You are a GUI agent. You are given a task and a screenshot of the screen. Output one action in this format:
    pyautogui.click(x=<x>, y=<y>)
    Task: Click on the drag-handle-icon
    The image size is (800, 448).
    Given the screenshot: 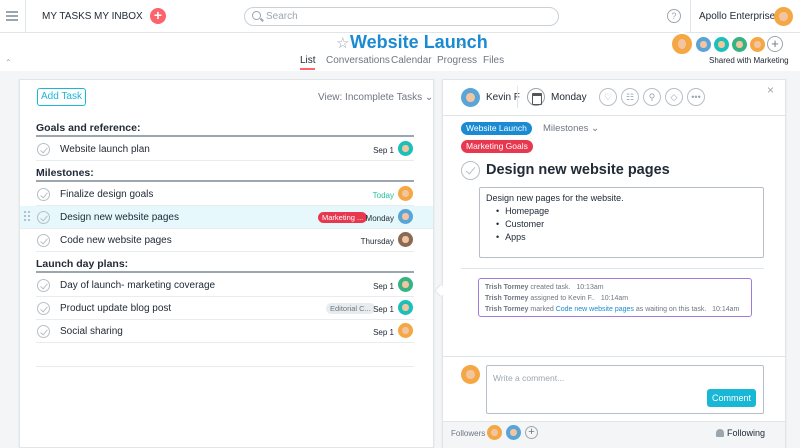 What is the action you would take?
    pyautogui.click(x=27, y=216)
    